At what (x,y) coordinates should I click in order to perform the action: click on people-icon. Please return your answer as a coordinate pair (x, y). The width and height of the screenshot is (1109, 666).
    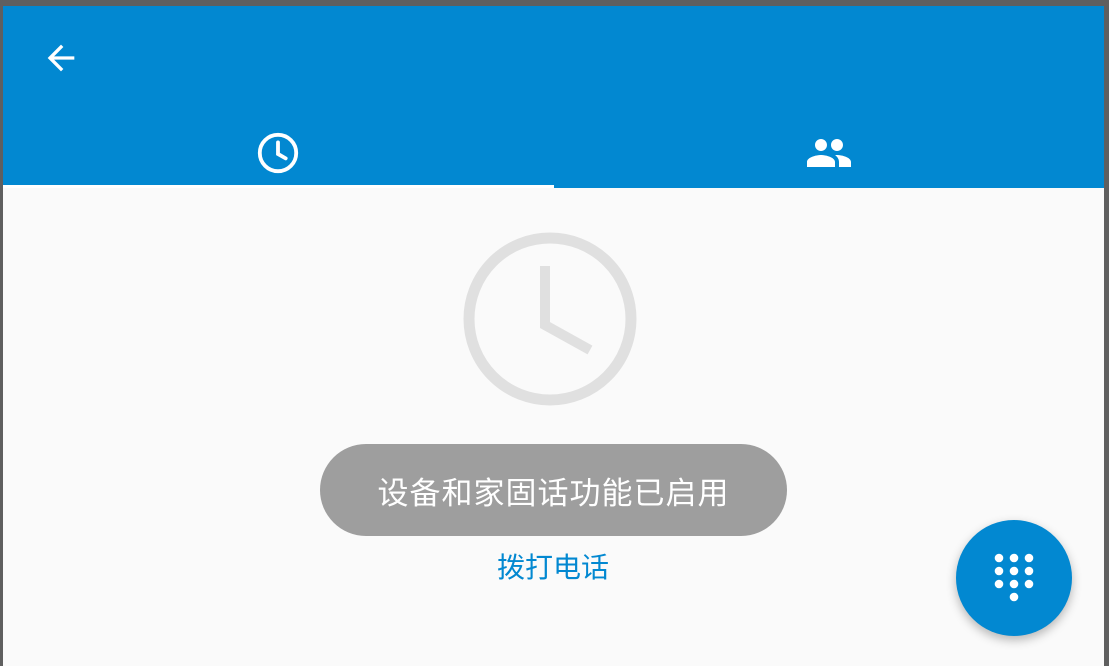
    Looking at the image, I should click on (828, 153).